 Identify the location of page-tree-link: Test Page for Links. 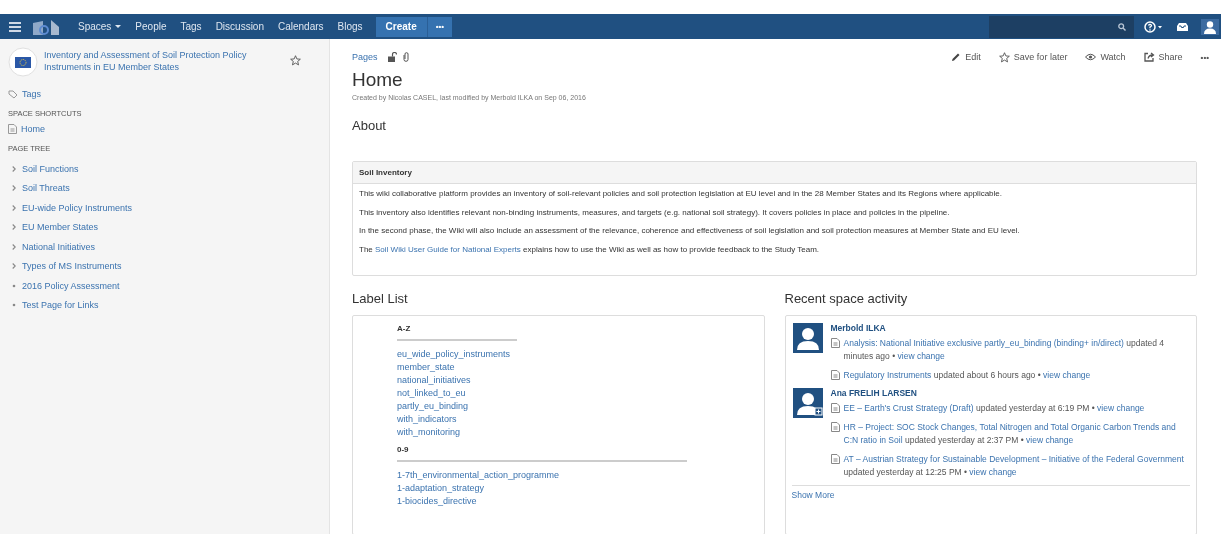
(60, 305).